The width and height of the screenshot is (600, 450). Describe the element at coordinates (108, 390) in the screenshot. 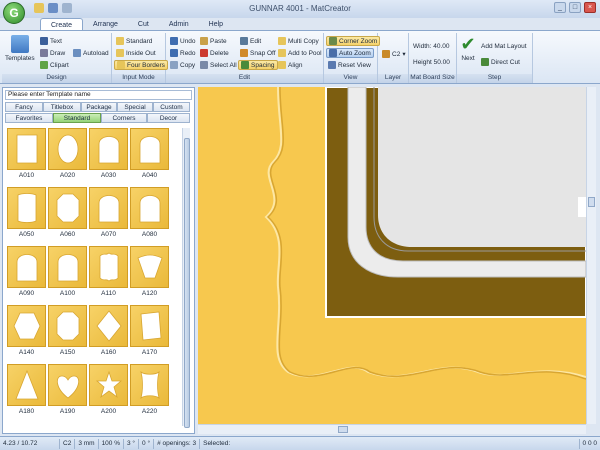

I see `template-tile: A200` at that location.